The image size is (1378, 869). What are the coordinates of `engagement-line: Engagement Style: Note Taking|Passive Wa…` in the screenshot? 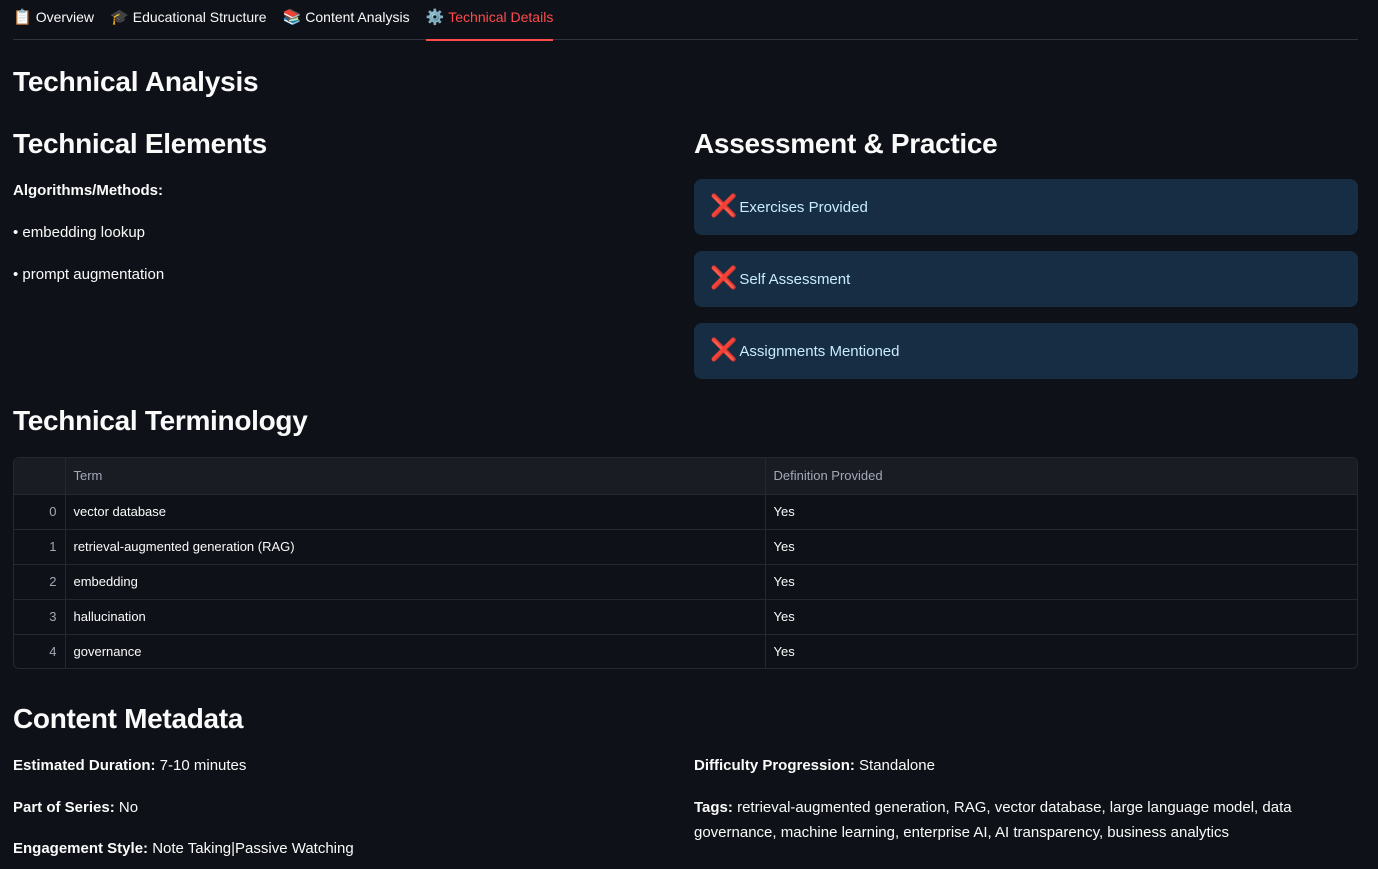 It's located at (183, 848).